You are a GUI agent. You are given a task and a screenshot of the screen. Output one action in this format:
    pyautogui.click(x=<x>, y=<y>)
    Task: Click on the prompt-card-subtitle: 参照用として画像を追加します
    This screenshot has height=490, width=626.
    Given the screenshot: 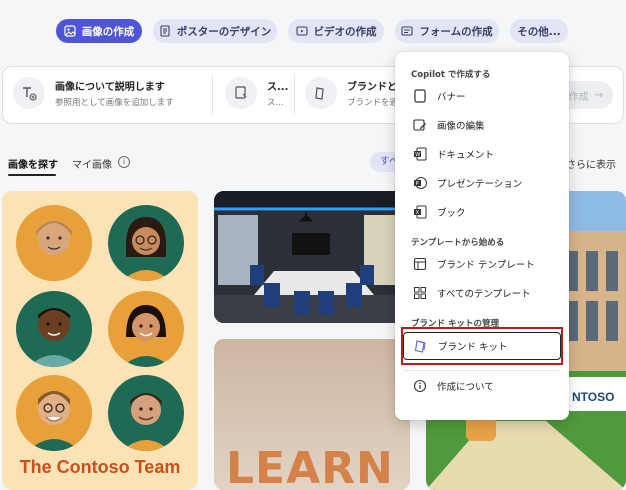 What is the action you would take?
    pyautogui.click(x=114, y=103)
    